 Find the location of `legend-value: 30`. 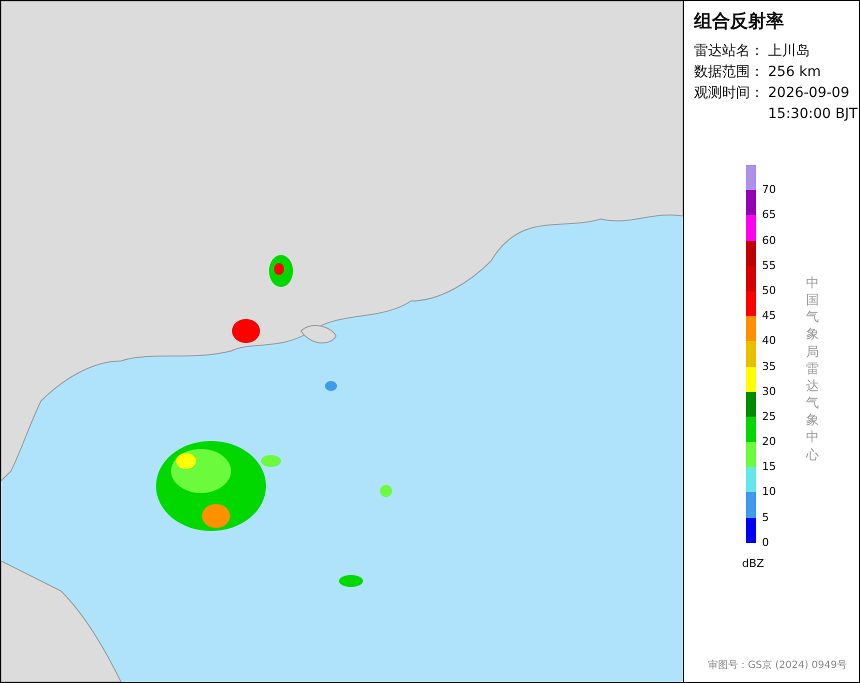

legend-value: 30 is located at coordinates (769, 392).